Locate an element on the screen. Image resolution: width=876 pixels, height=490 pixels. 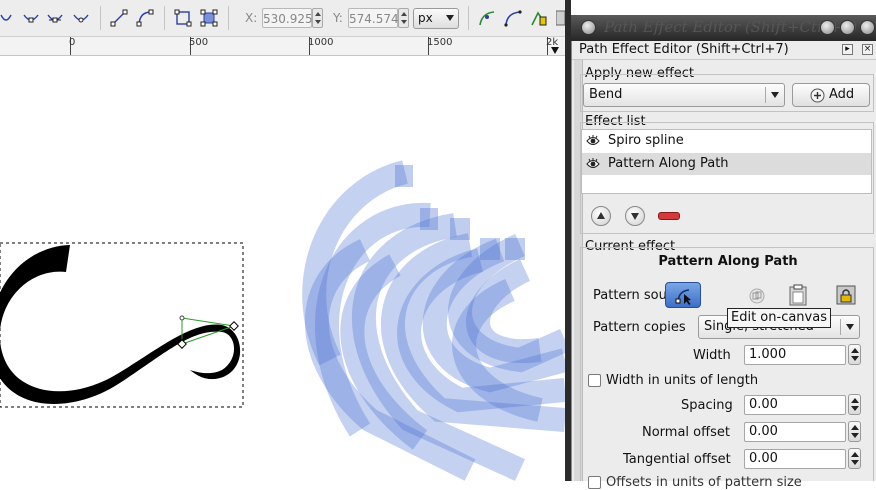
effect-name: Pattern Along Path is located at coordinates (668, 163).